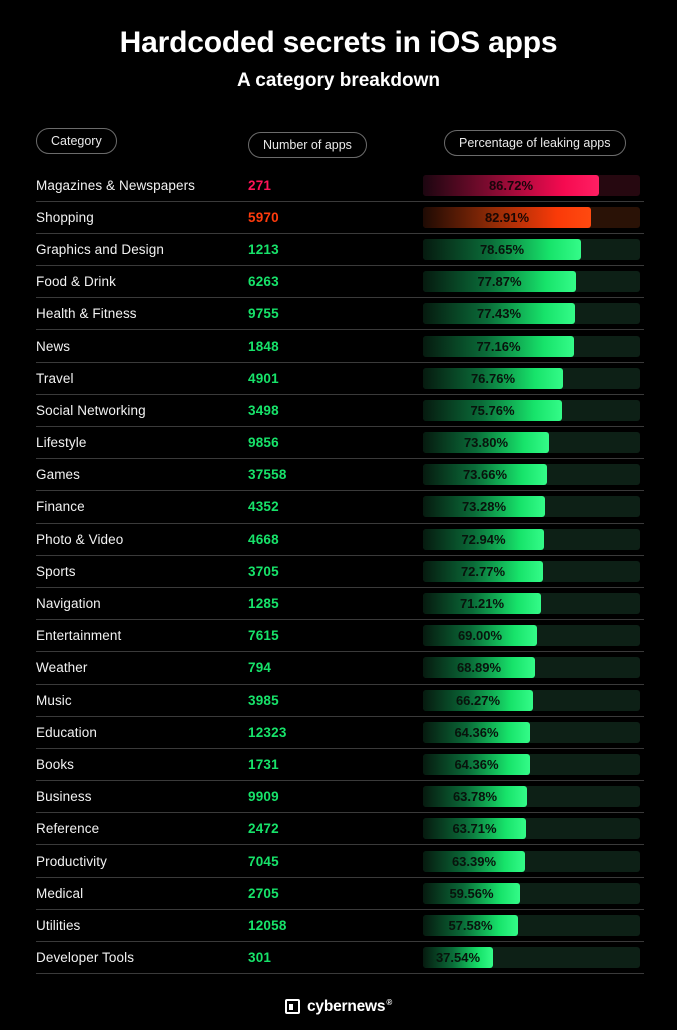 The image size is (677, 1030). What do you see at coordinates (263, 571) in the screenshot?
I see `number-of-apps-value: 3705` at bounding box center [263, 571].